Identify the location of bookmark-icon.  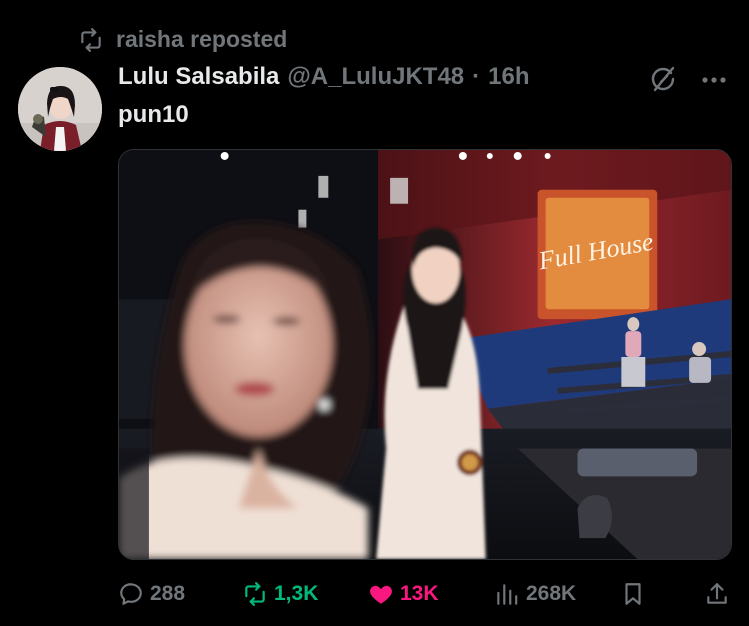
(633, 594).